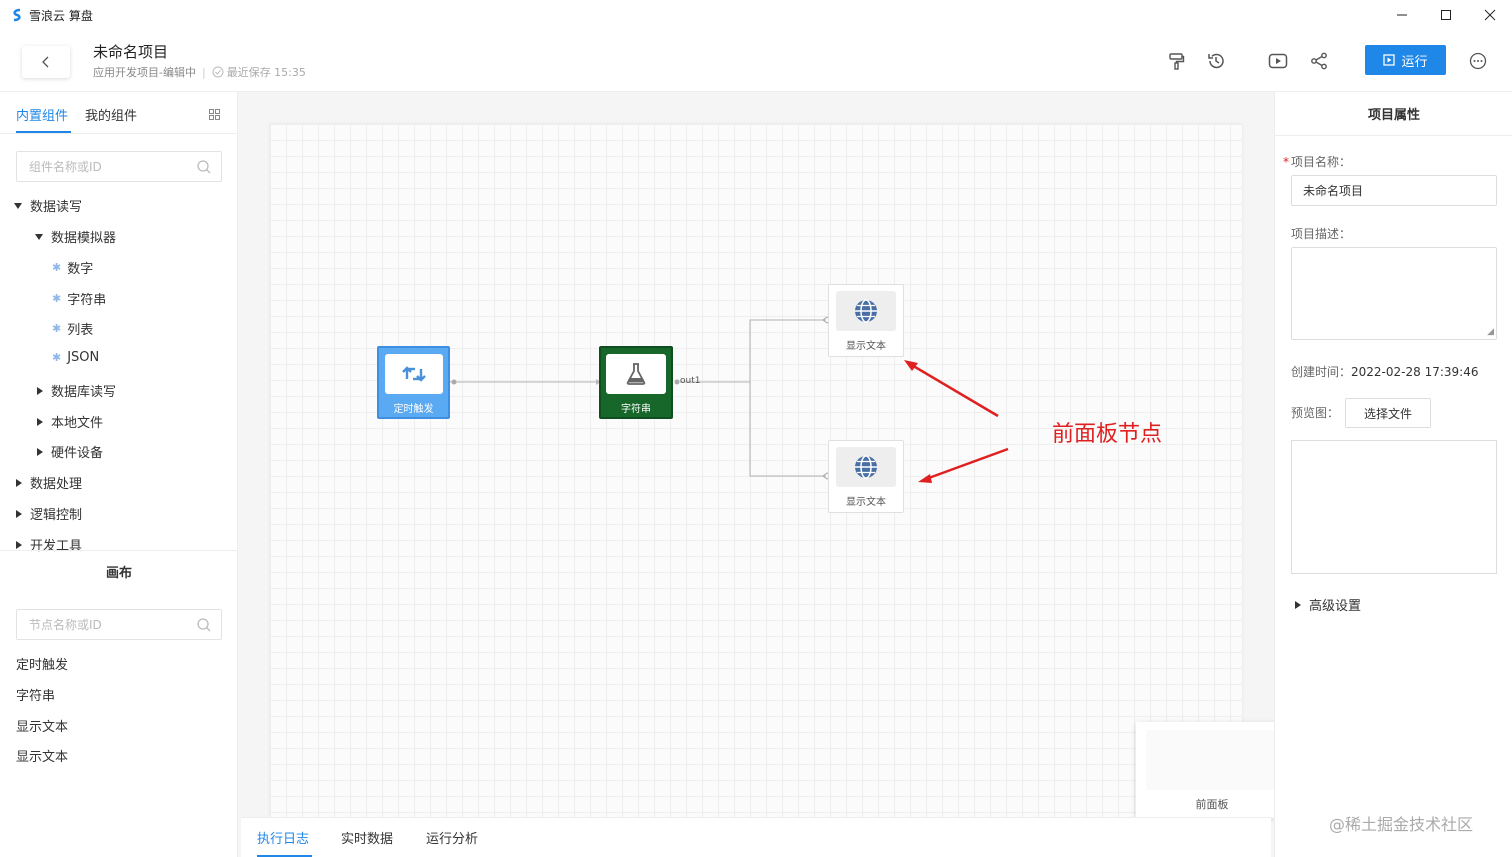 Image resolution: width=1512 pixels, height=857 pixels. Describe the element at coordinates (43, 132) in the screenshot. I see `active-tab-indicator` at that location.